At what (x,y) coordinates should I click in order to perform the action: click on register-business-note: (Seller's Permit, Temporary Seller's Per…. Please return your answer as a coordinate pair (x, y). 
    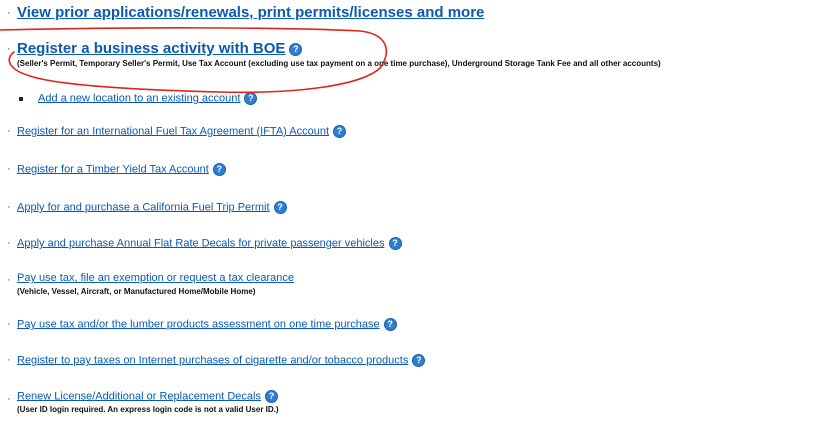
    Looking at the image, I should click on (339, 63).